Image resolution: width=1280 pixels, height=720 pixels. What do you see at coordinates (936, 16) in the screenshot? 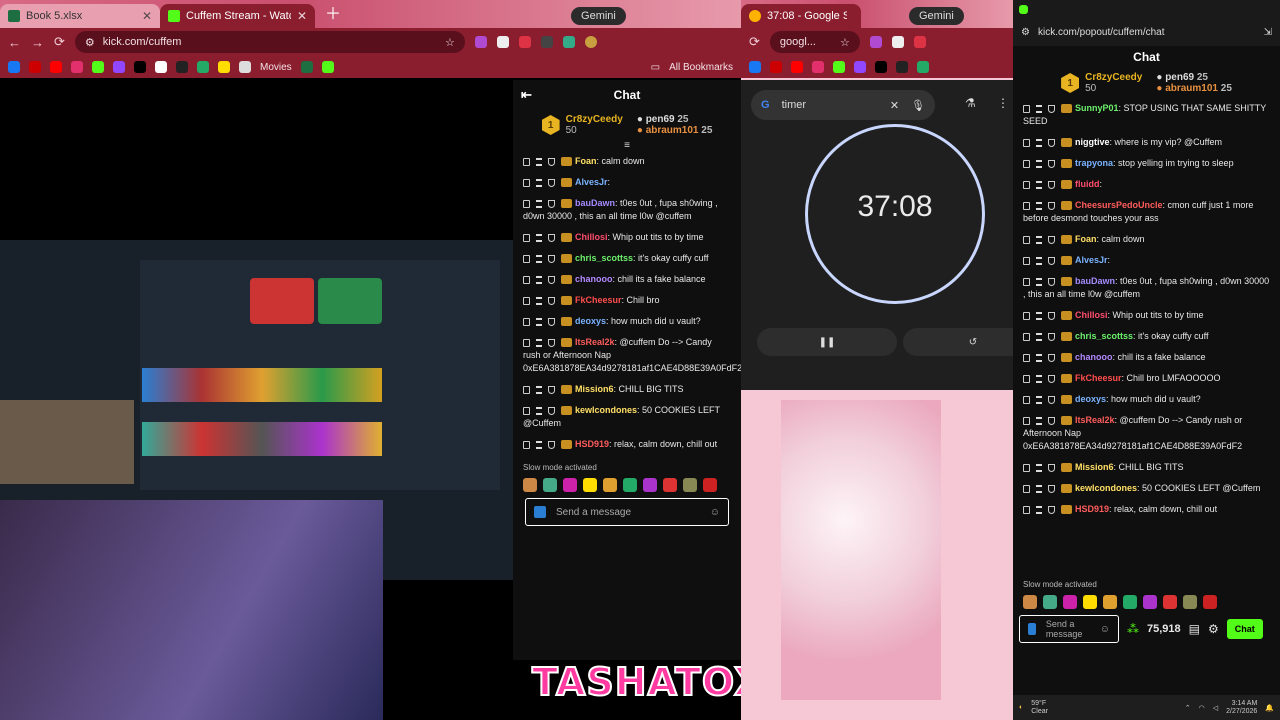
I see `gemini-button: Gemini` at bounding box center [936, 16].